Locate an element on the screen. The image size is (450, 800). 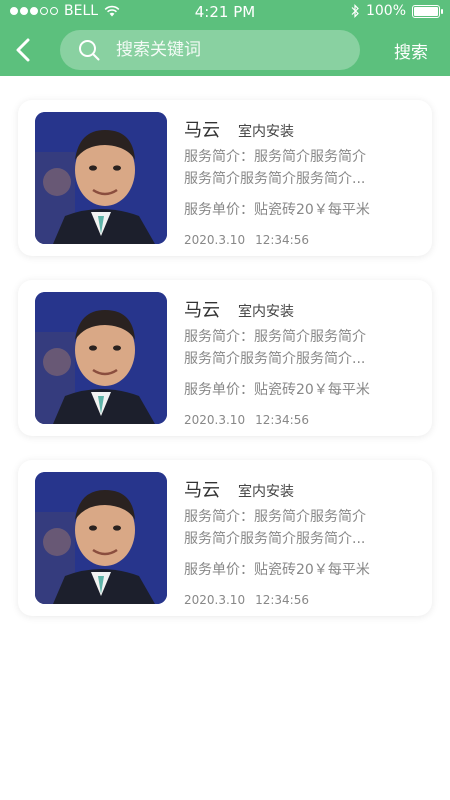
battery-percent: 100% is located at coordinates (385, 11).